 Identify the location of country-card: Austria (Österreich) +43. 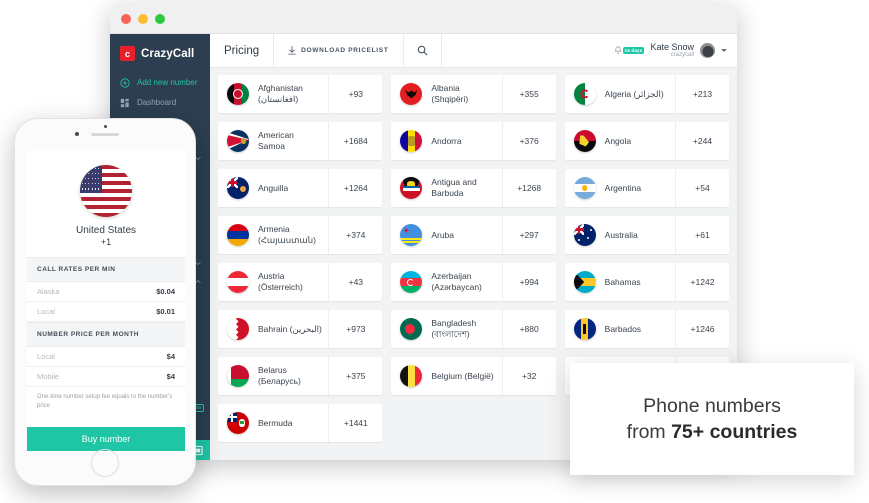
(300, 282).